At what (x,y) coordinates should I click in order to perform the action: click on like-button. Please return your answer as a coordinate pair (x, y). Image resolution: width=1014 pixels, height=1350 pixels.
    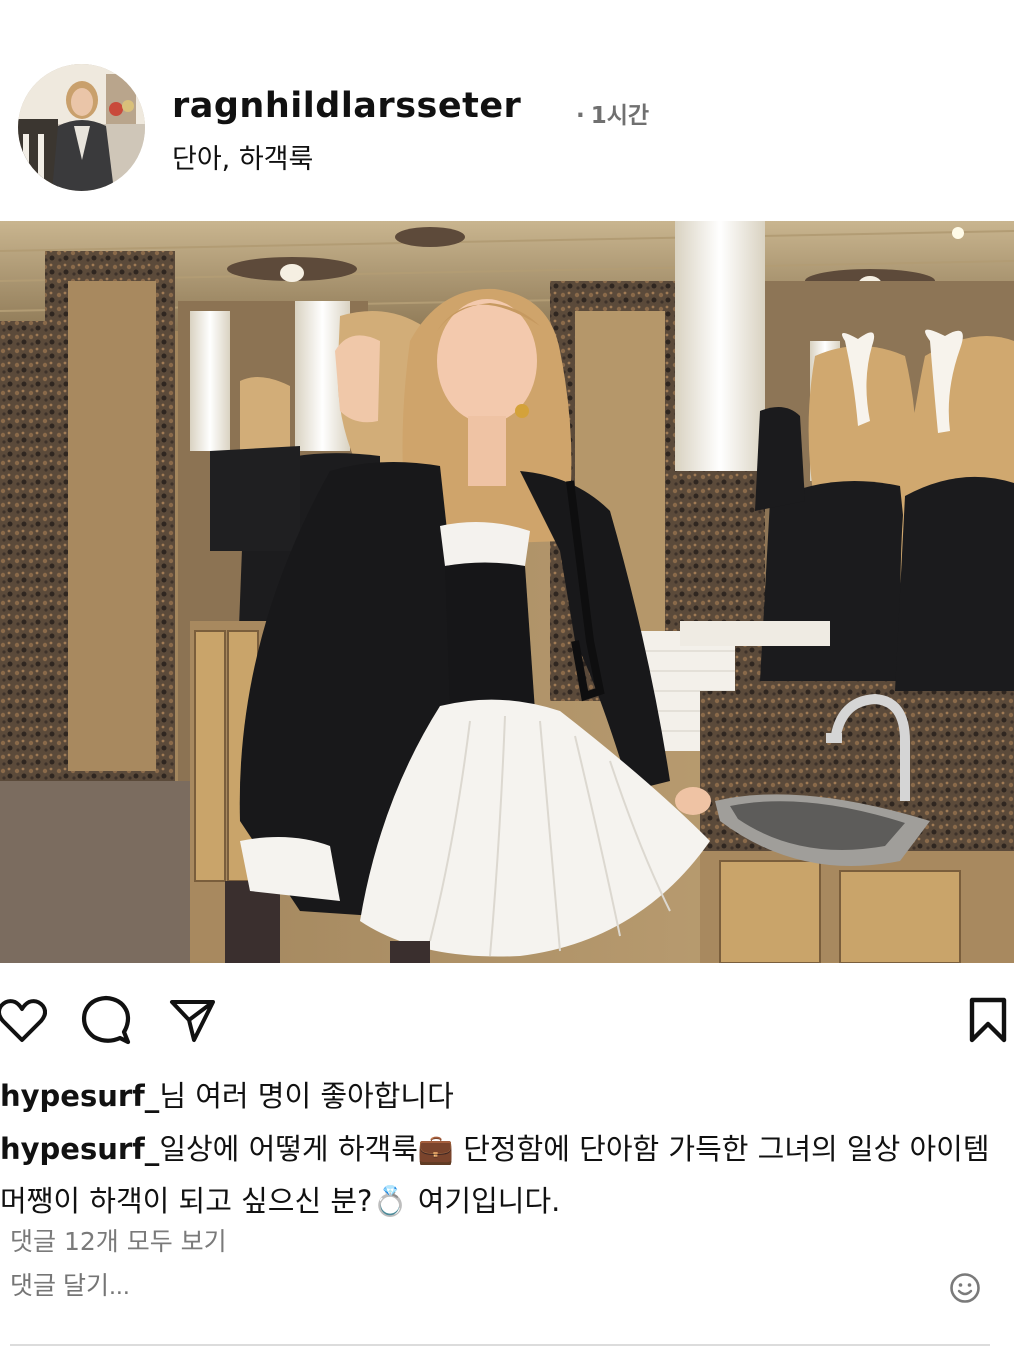
    Looking at the image, I should click on (25, 1020).